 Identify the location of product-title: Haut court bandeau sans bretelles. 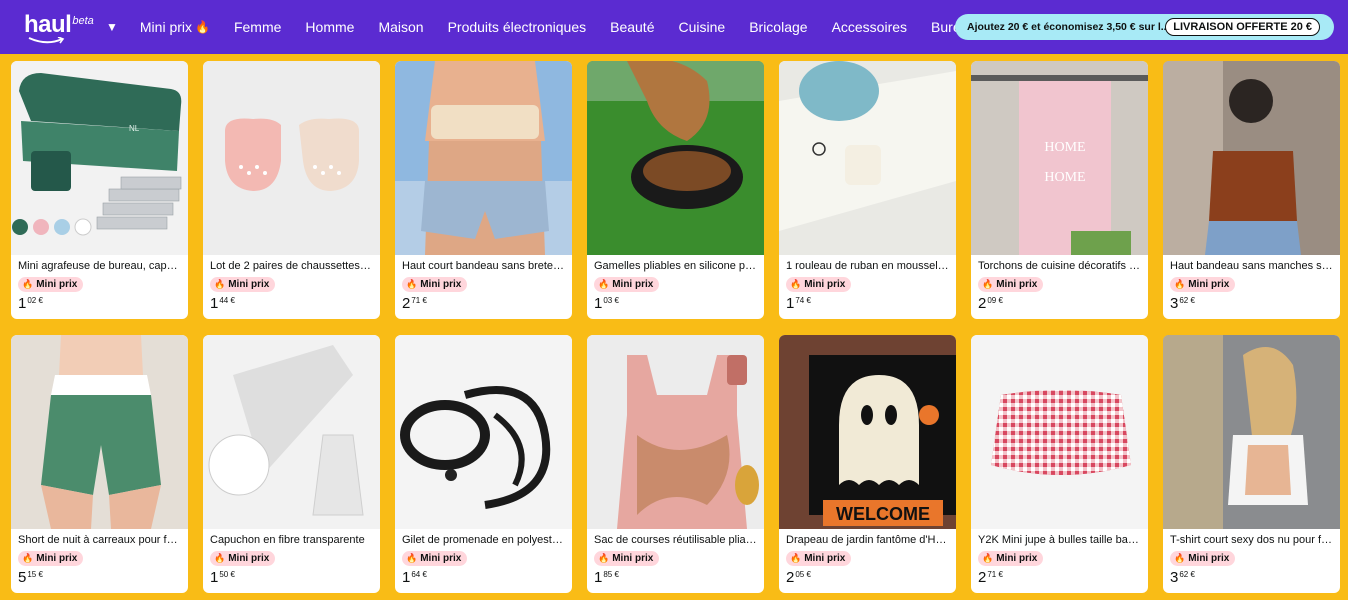
(483, 266).